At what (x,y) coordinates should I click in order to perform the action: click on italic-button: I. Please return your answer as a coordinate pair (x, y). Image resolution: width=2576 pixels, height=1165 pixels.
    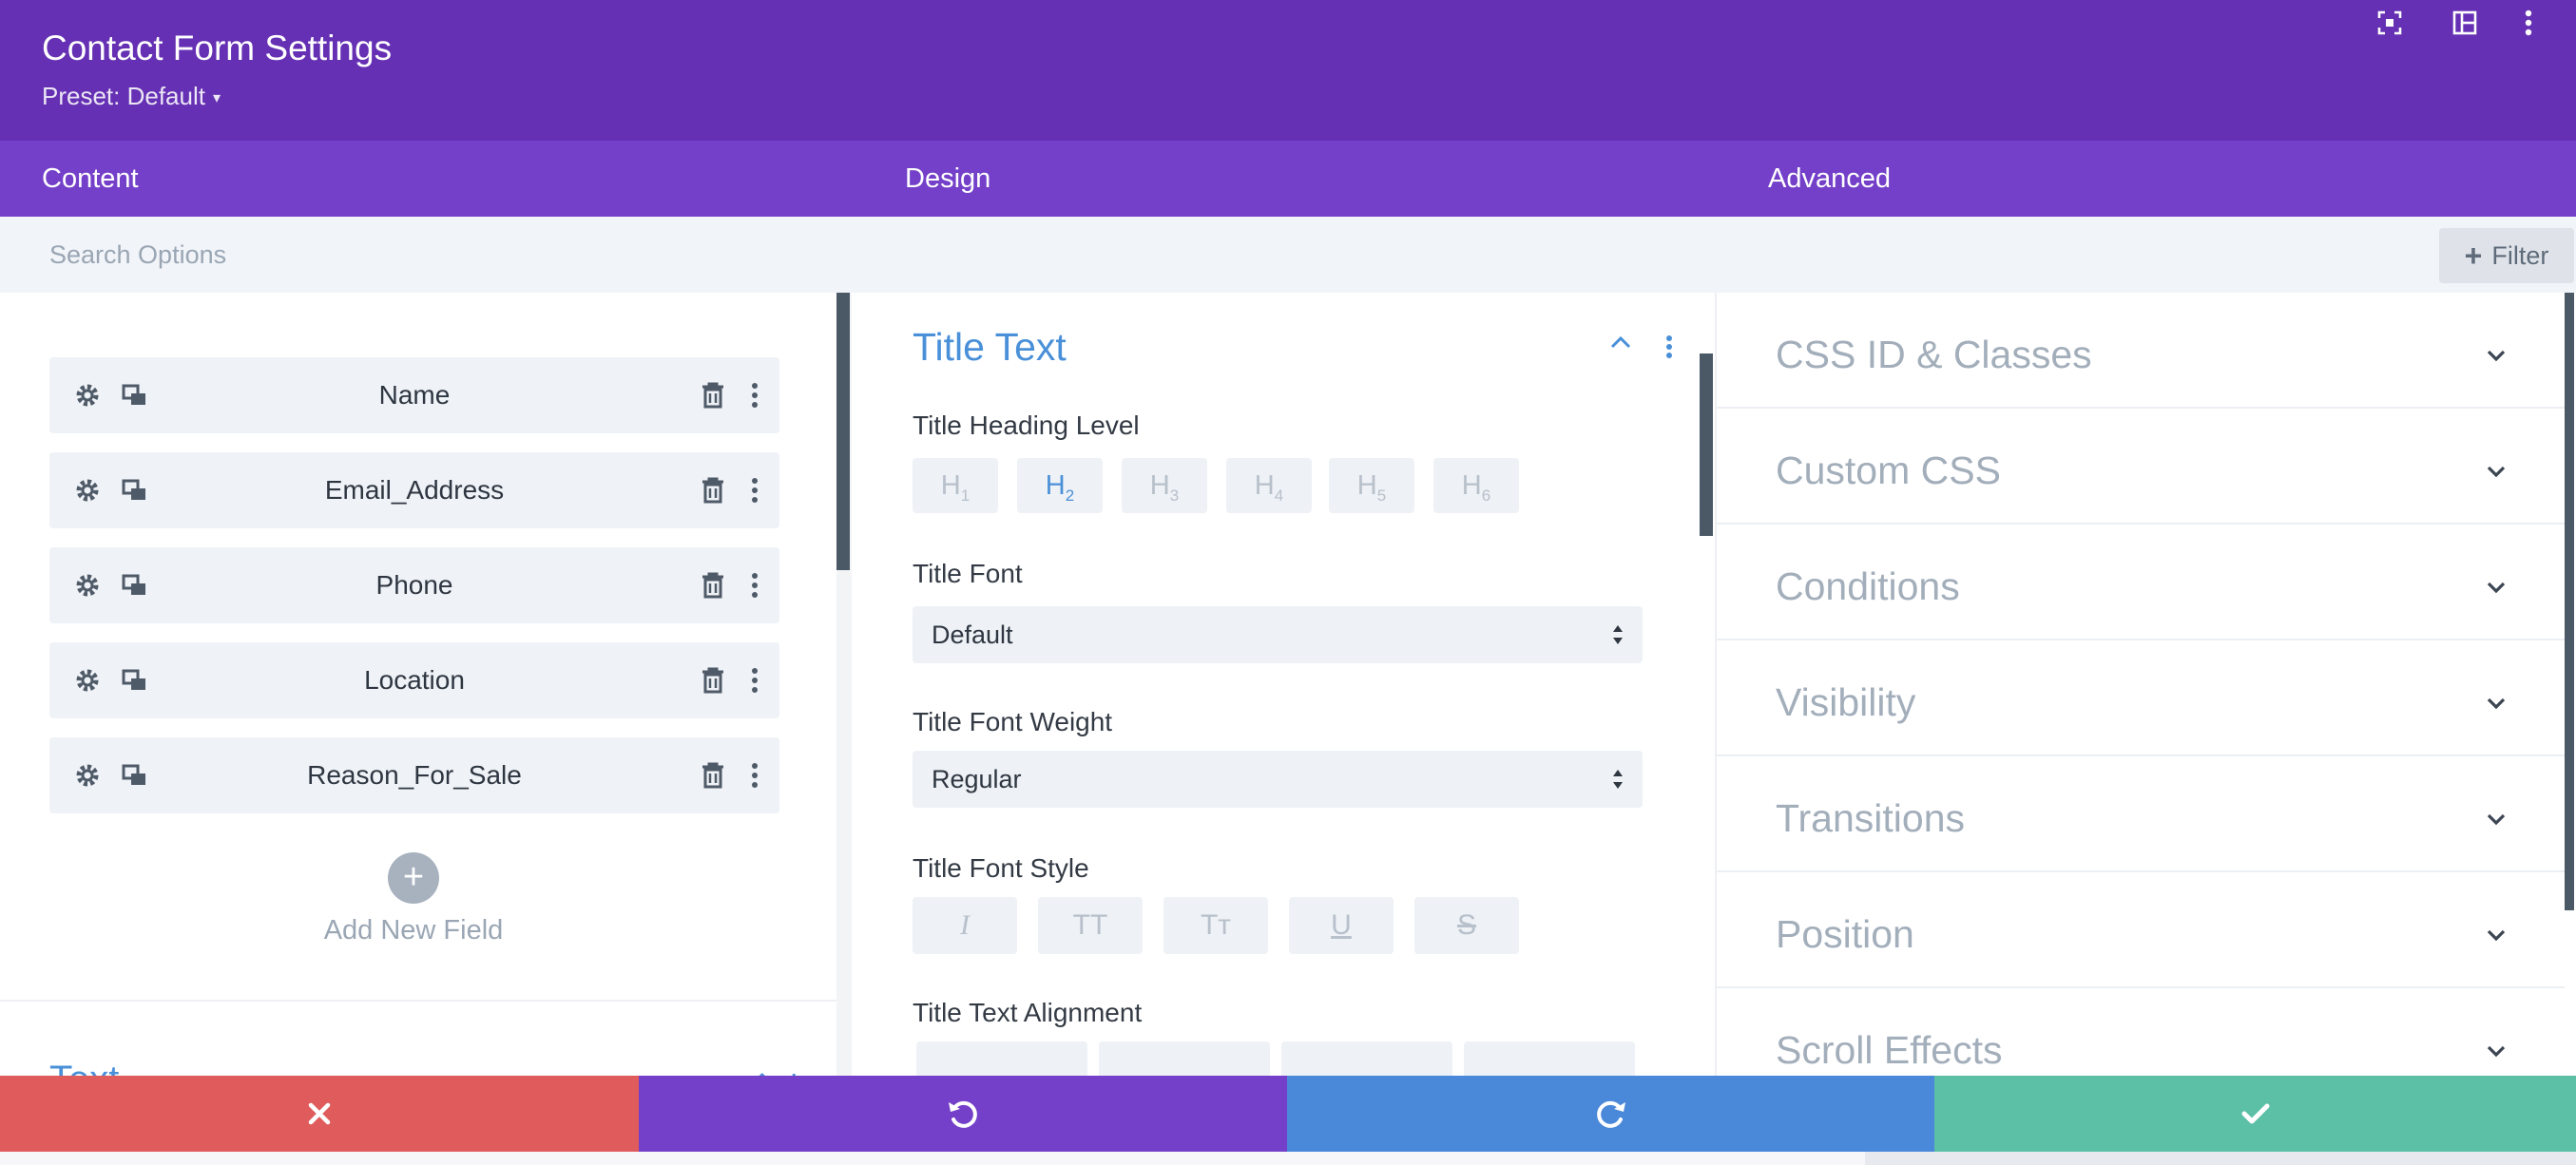
    Looking at the image, I should click on (965, 925).